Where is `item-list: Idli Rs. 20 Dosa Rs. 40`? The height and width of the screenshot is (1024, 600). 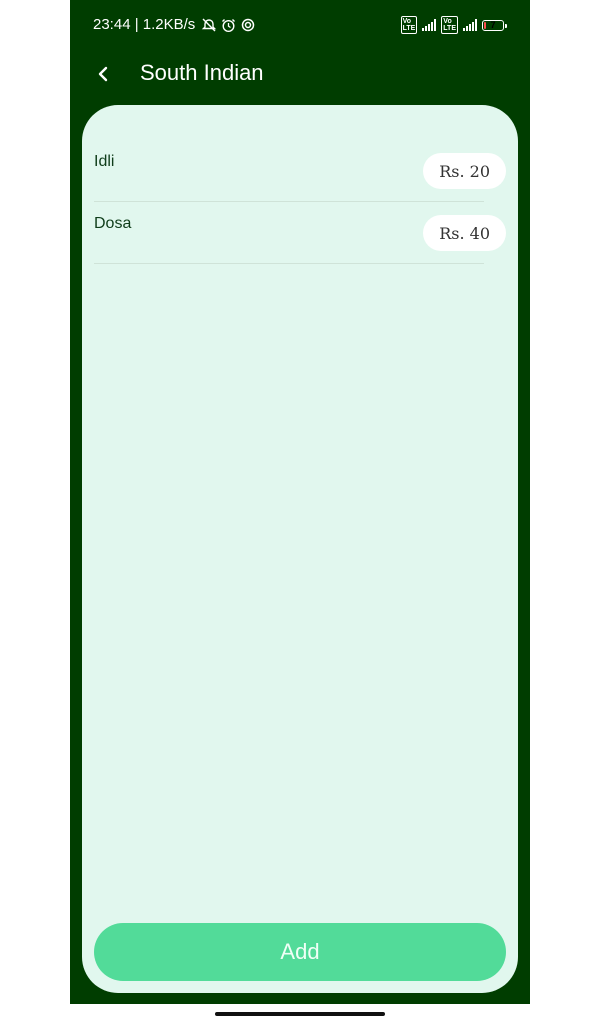 item-list: Idli Rs. 20 Dosa Rs. 40 is located at coordinates (300, 202).